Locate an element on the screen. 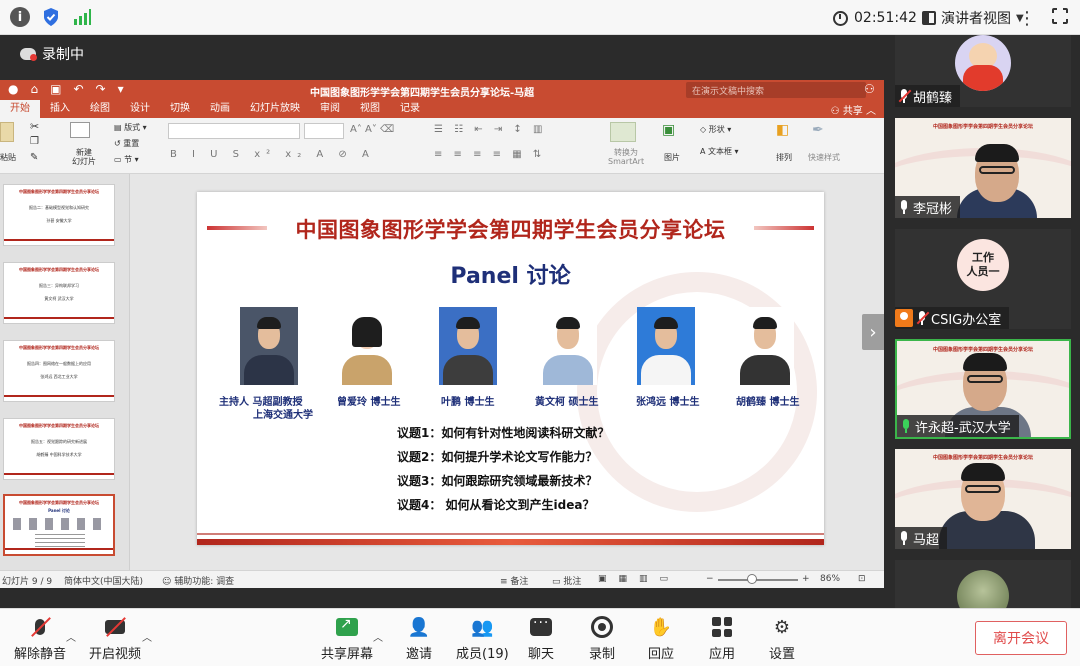  notes-button: ≡ 备注 is located at coordinates (514, 580).